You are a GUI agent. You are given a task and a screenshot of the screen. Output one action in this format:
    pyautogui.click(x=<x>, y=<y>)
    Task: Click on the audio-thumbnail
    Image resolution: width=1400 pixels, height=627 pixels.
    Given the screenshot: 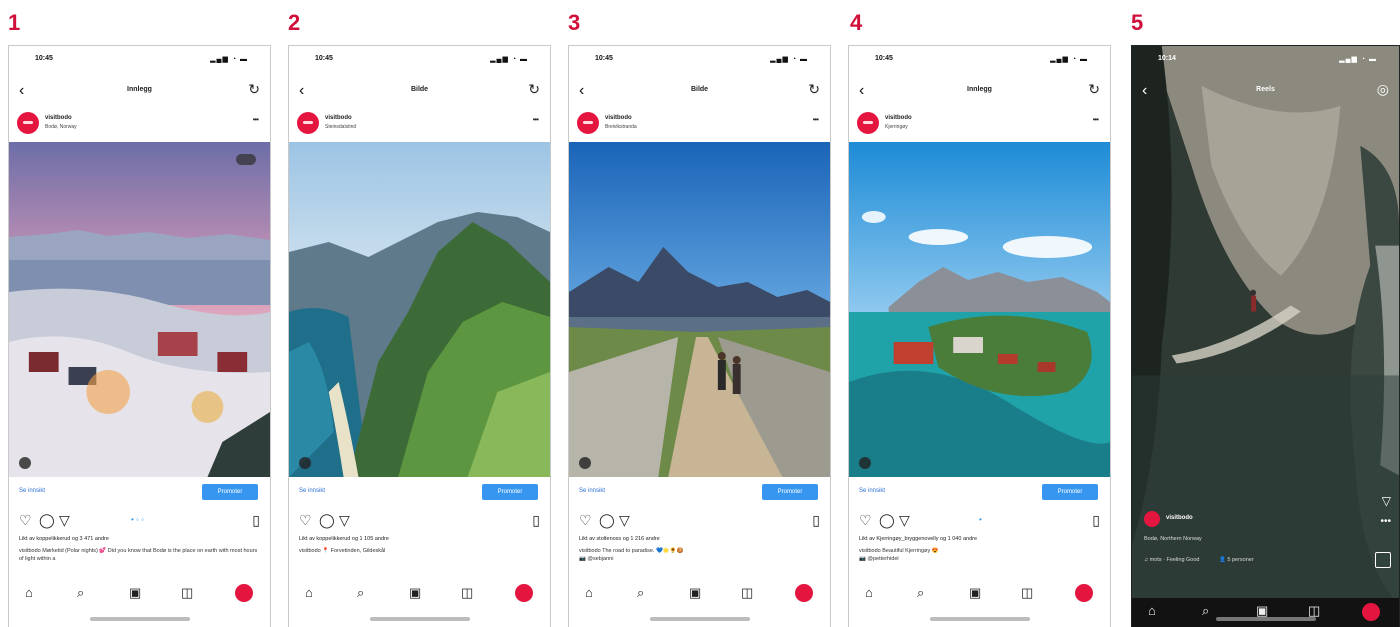 What is the action you would take?
    pyautogui.click(x=1383, y=560)
    